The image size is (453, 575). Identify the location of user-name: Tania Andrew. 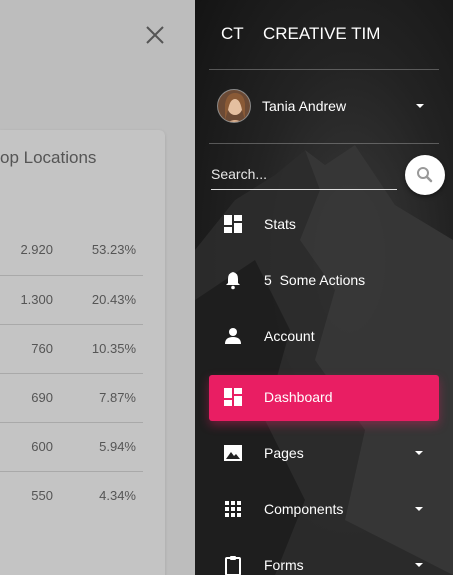
(304, 106).